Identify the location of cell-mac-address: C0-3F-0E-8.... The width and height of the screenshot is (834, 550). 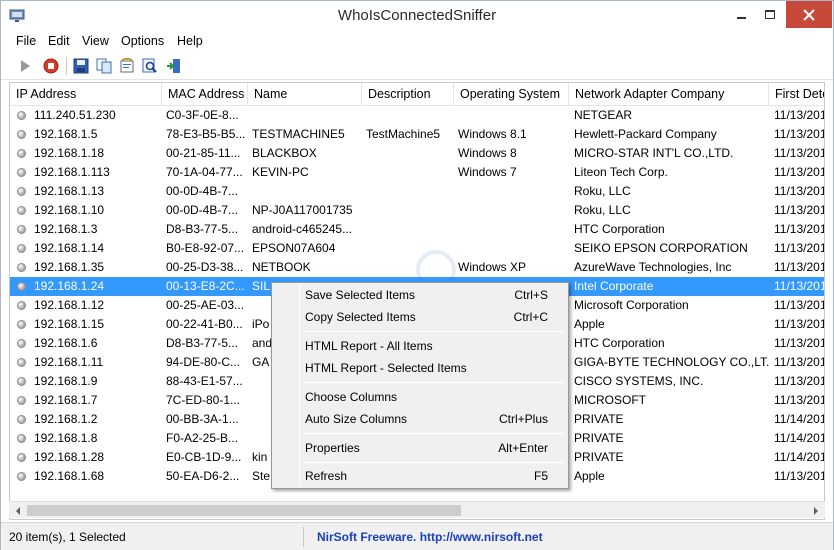
(202, 115).